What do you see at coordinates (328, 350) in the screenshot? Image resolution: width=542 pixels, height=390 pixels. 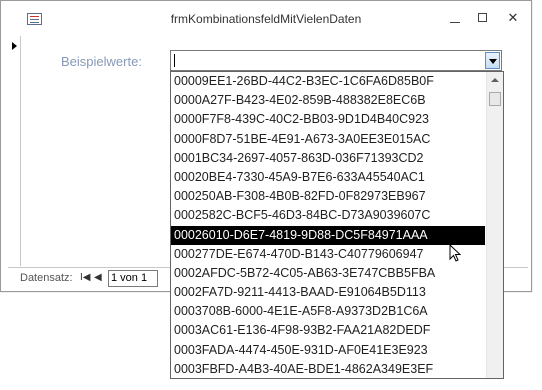 I see `dropdown-item: 0003FADA-4474-450E-931D-AF0E41E3E923` at bounding box center [328, 350].